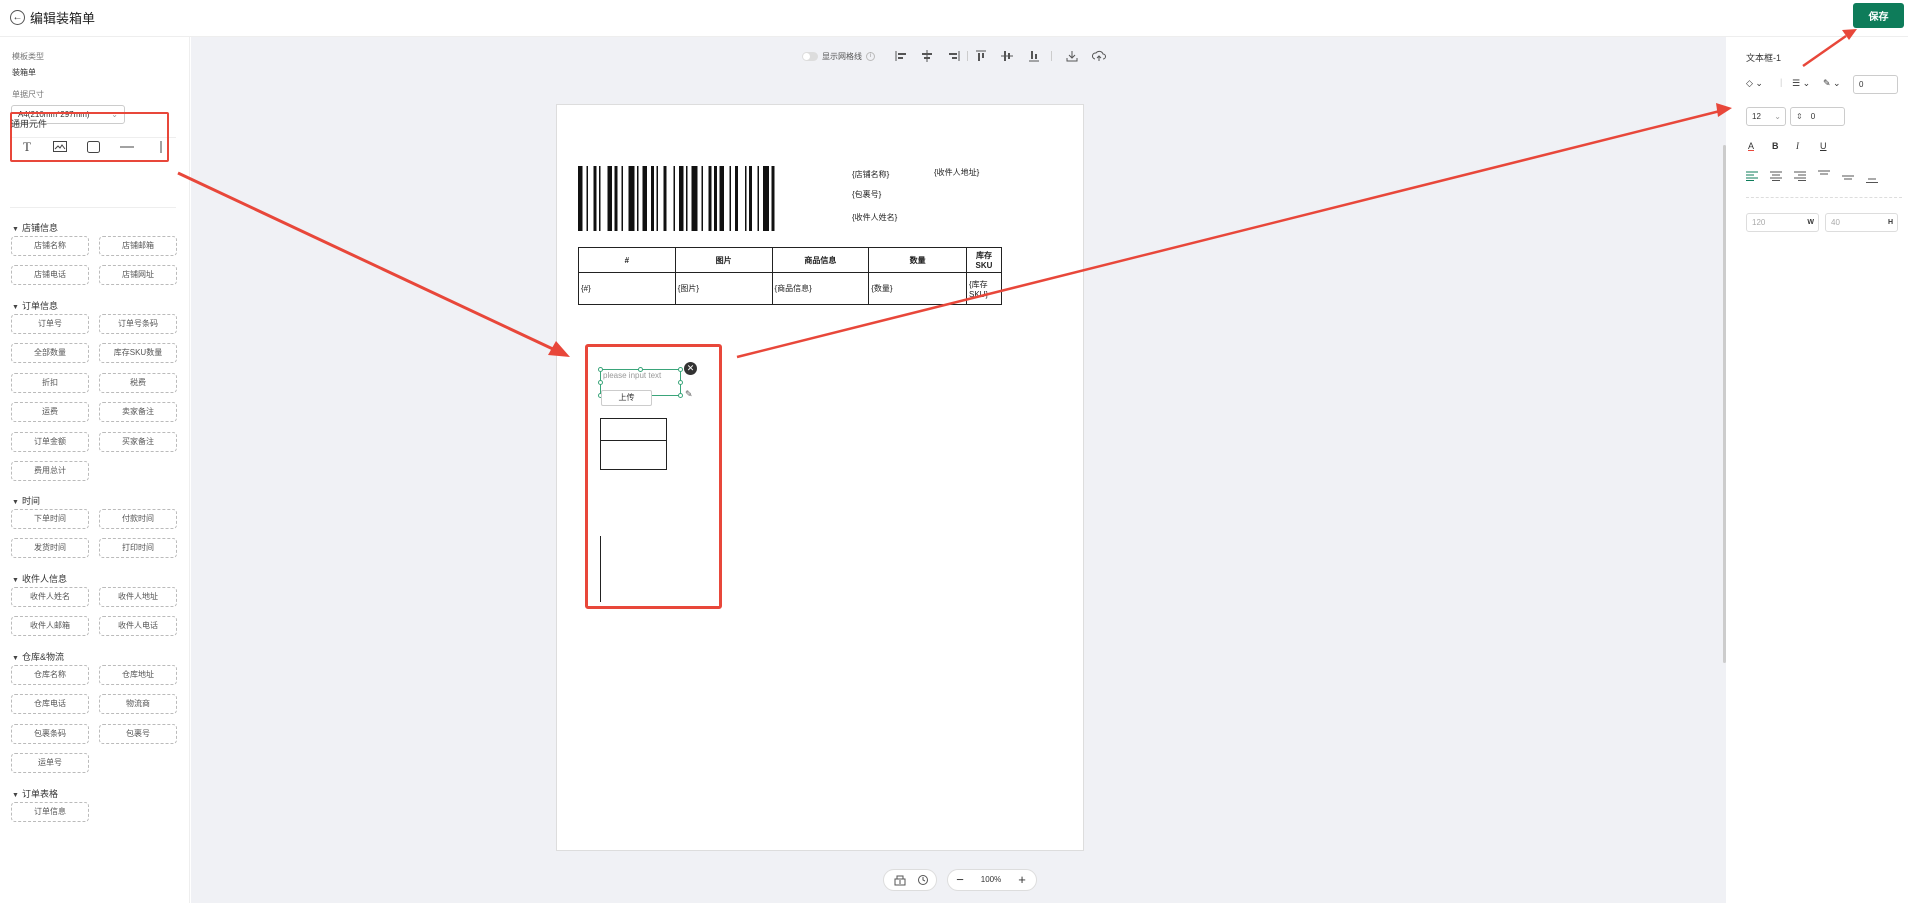  I want to click on fill-color-icon: ◇ ⌄, so click(1754, 83).